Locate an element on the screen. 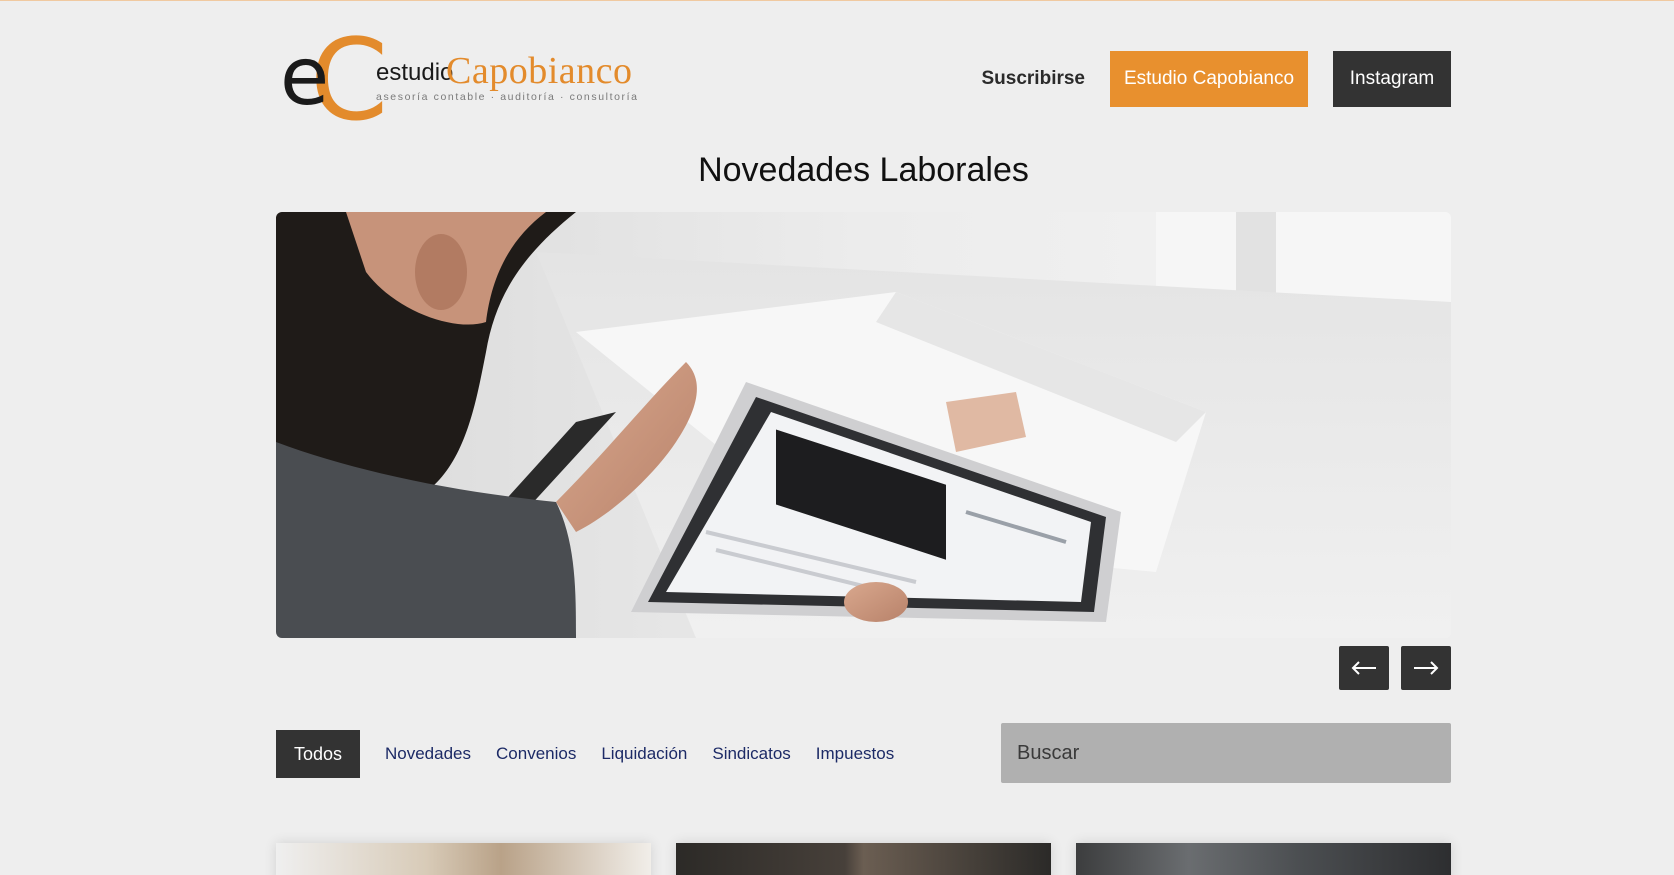 Image resolution: width=1674 pixels, height=875 pixels. header-nav: Suscribirse Estudio Capobianco Instagram is located at coordinates (1216, 79).